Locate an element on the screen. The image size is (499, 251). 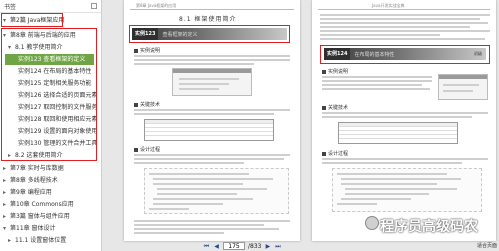
sidebar-title: 书签 is located at coordinates (10, 7).